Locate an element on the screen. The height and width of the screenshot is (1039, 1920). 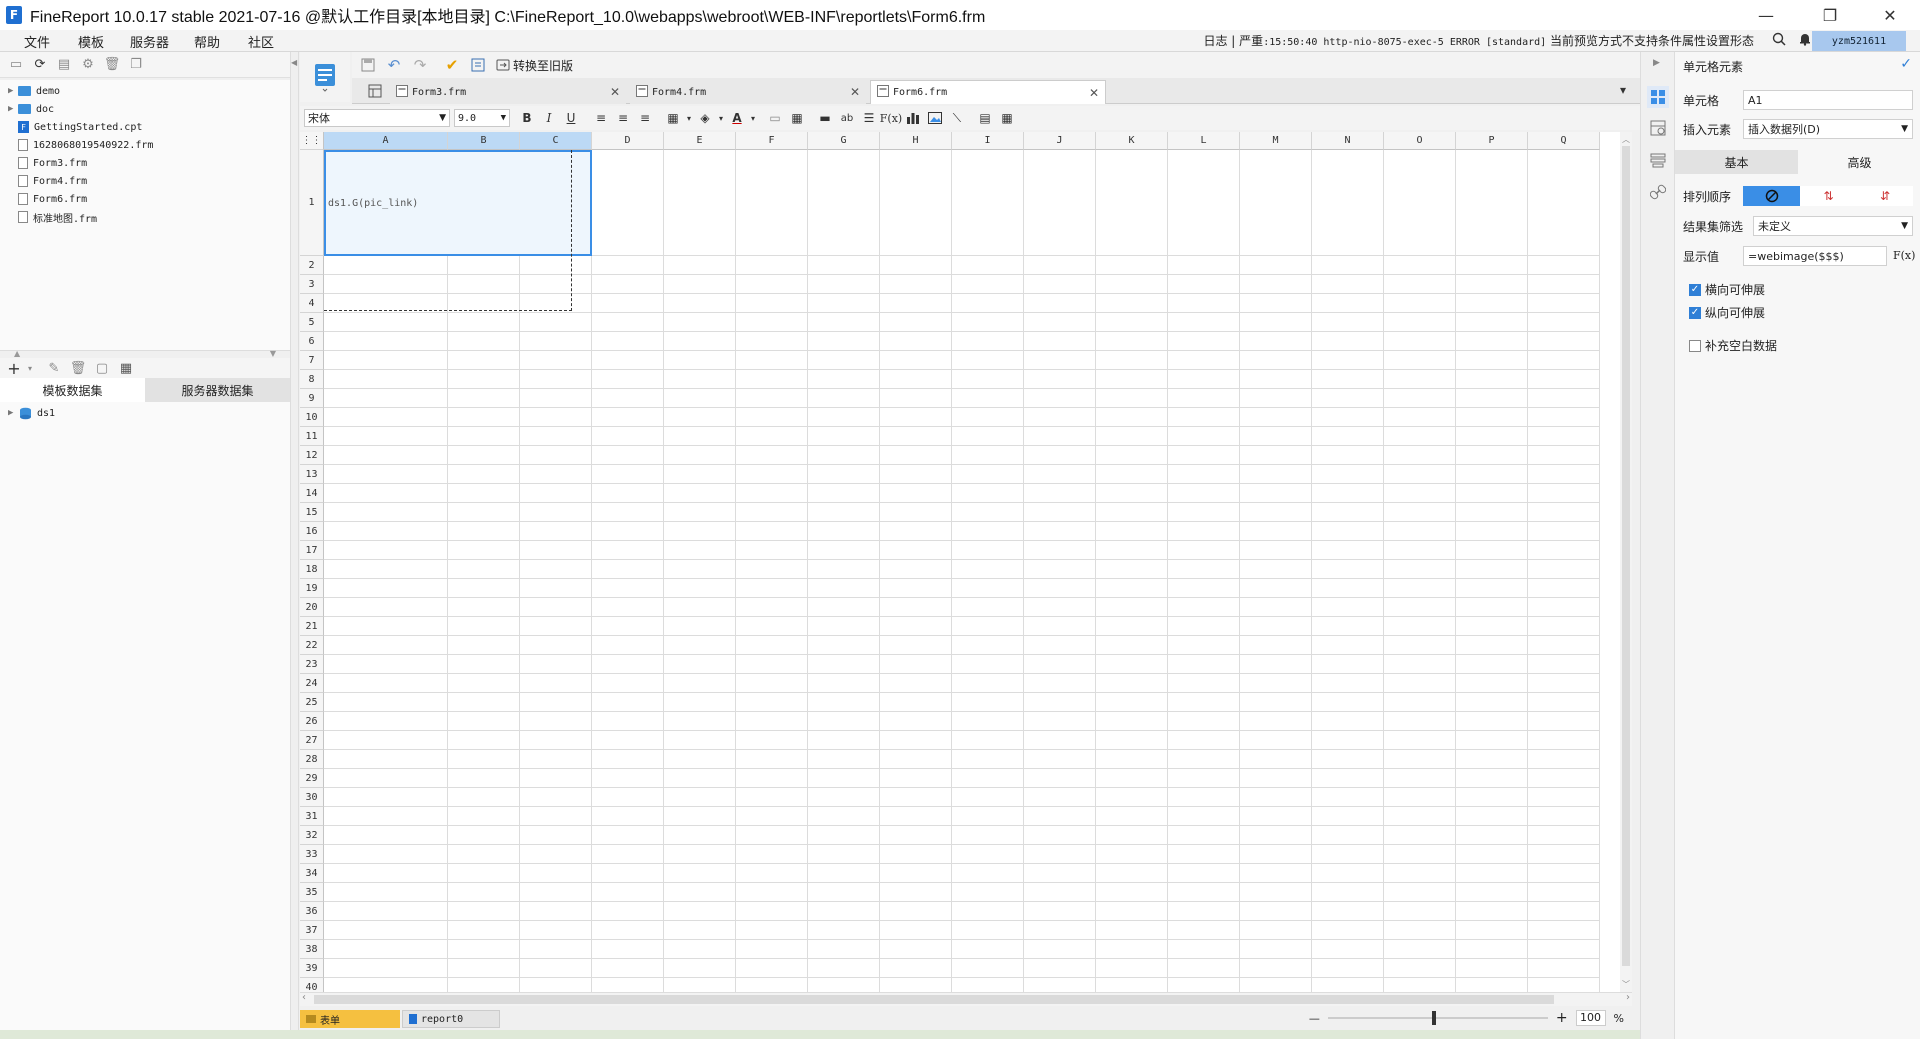
report-book-icon is located at coordinates (325, 77).